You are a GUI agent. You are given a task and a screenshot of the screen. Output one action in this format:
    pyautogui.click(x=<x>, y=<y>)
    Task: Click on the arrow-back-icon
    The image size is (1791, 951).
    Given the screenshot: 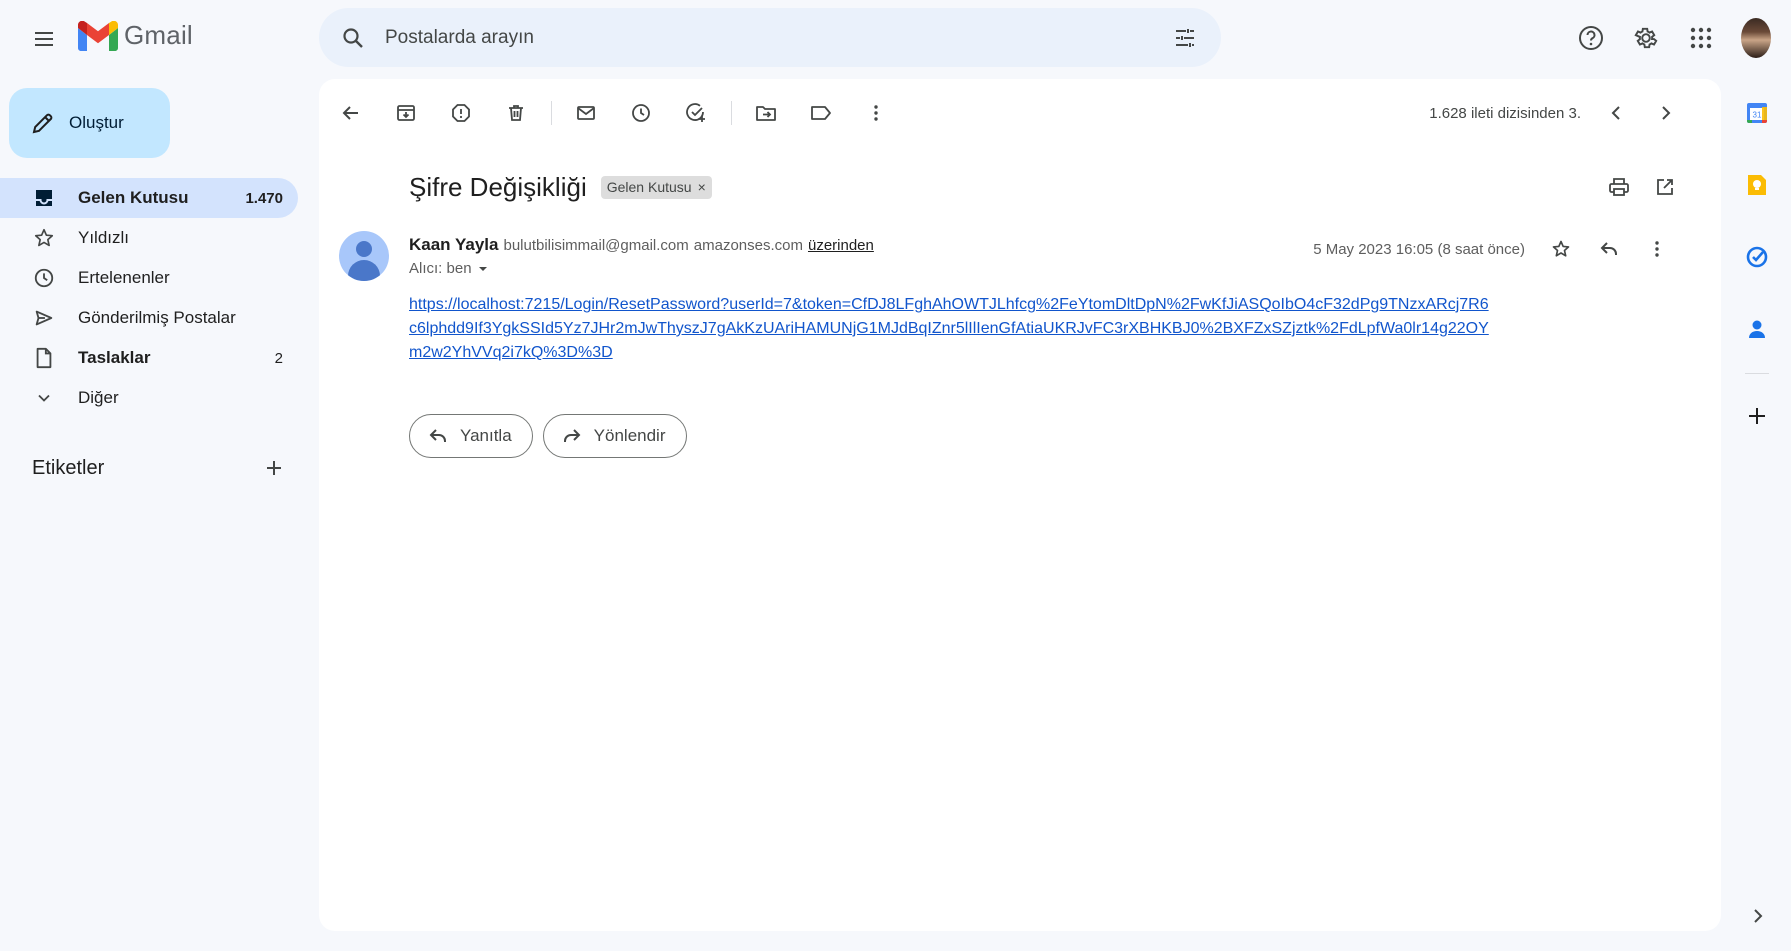 What is the action you would take?
    pyautogui.click(x=350, y=113)
    